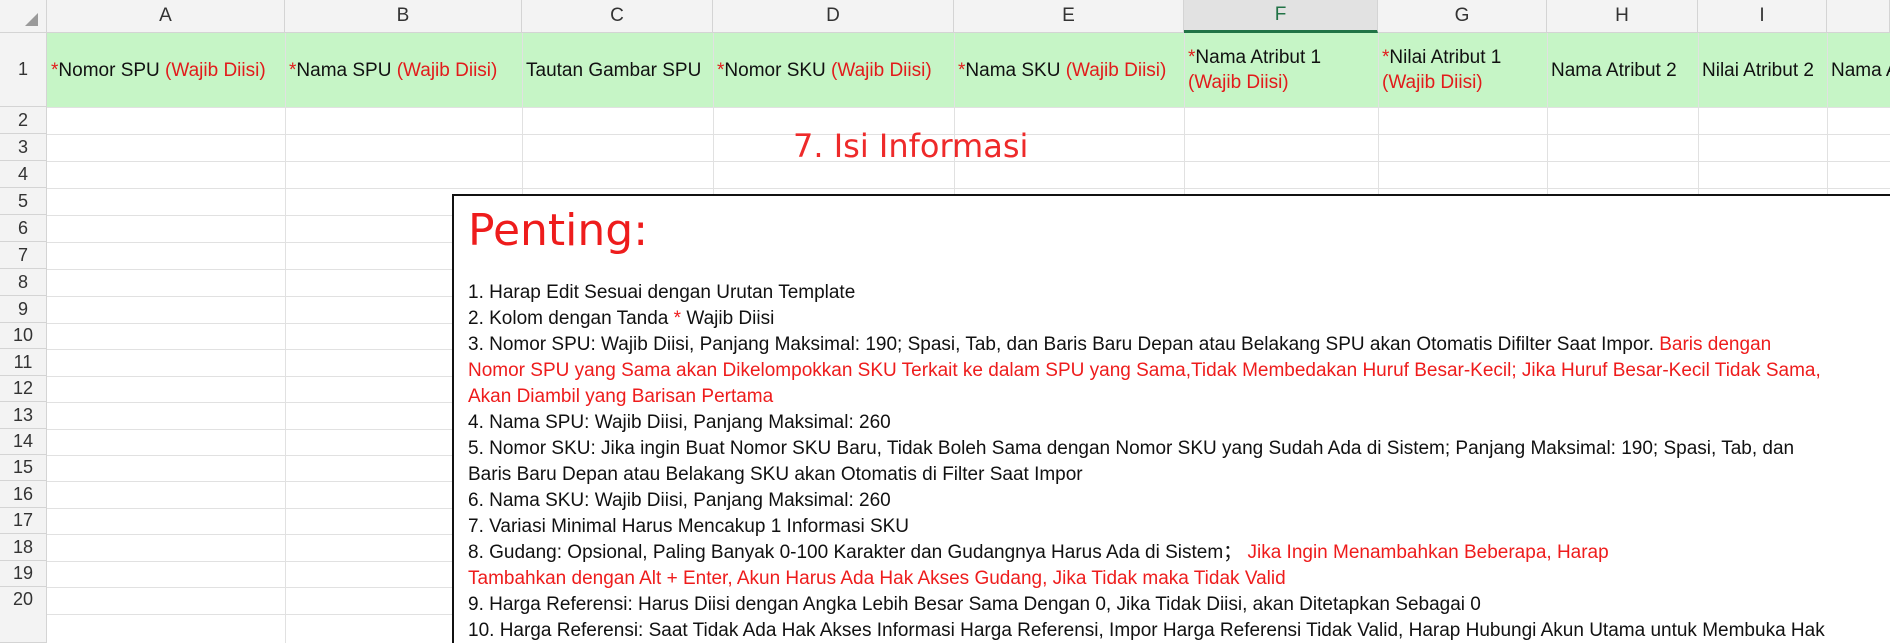 This screenshot has height=643, width=1890. I want to click on cell-f1-label: Nama Atribut 1, so click(1258, 57).